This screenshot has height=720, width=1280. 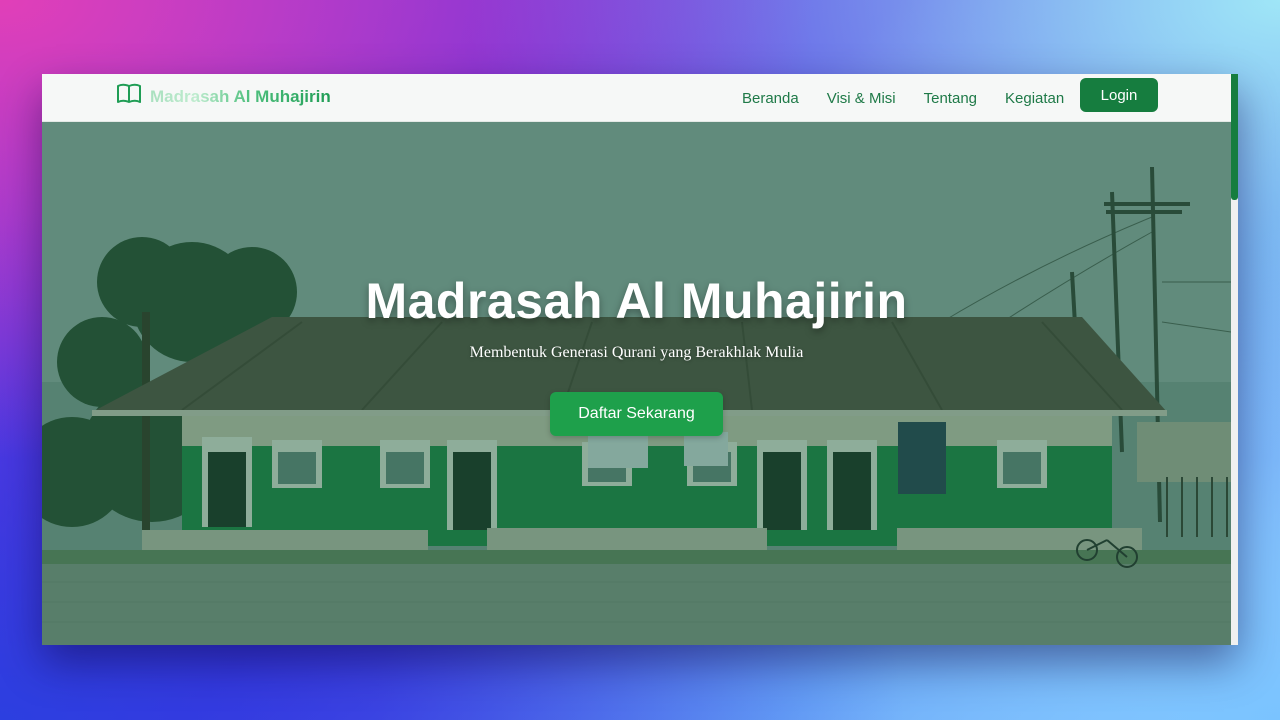 I want to click on nav-link-kegiatan: Kegiatan, so click(x=1034, y=98).